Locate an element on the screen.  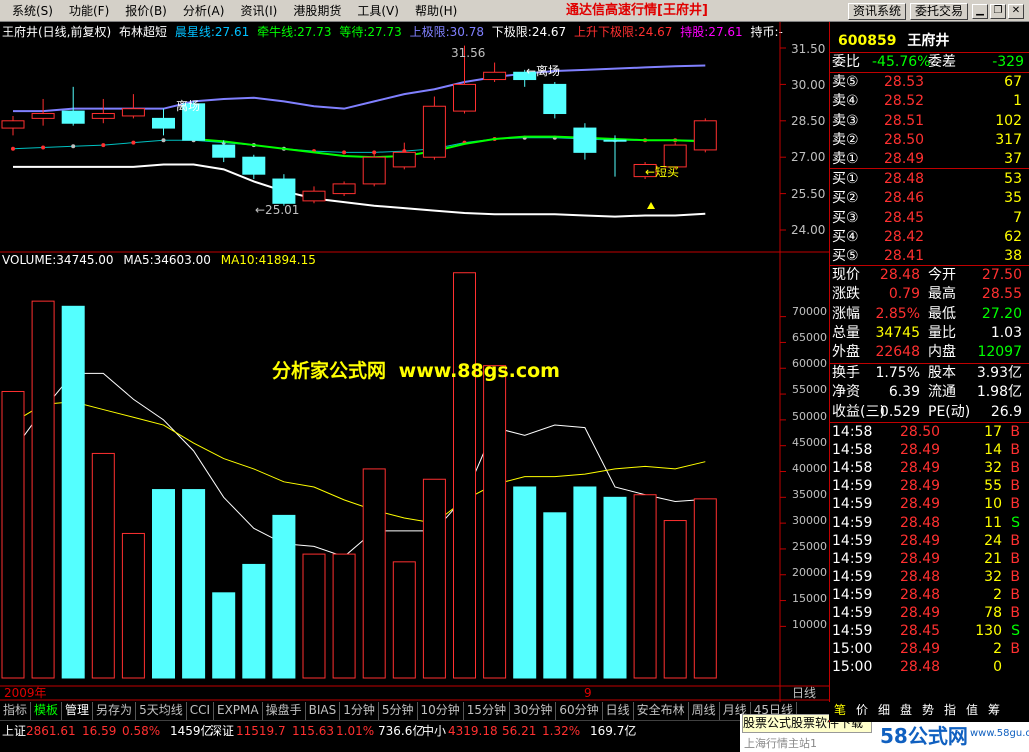
news-system-button: 资讯系统 is located at coordinates (877, 11).